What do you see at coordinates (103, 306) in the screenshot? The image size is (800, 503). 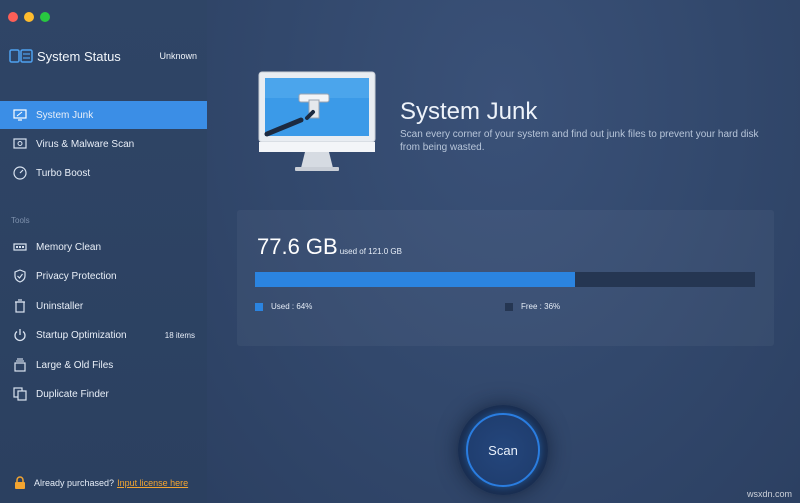 I see `sidebar-item-uninstaller: Uninstaller` at bounding box center [103, 306].